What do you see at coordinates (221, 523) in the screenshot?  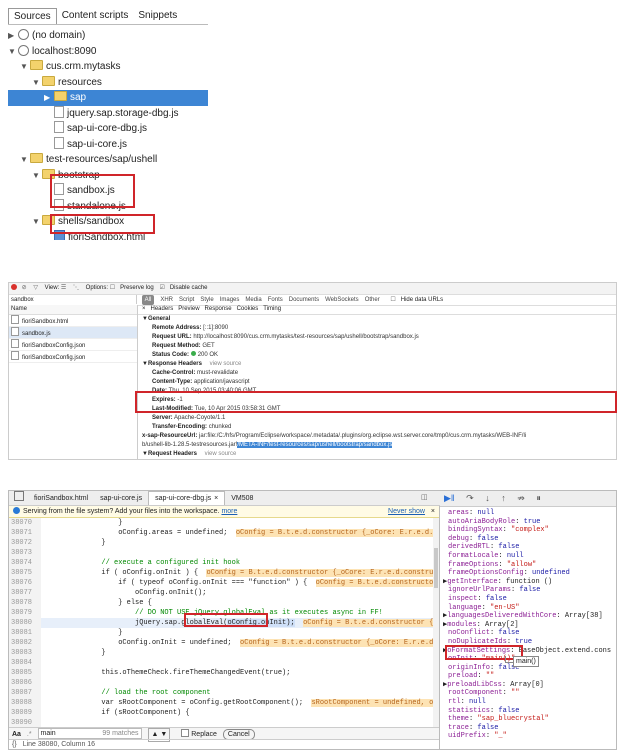 I see `code-line: 38070 }` at bounding box center [221, 523].